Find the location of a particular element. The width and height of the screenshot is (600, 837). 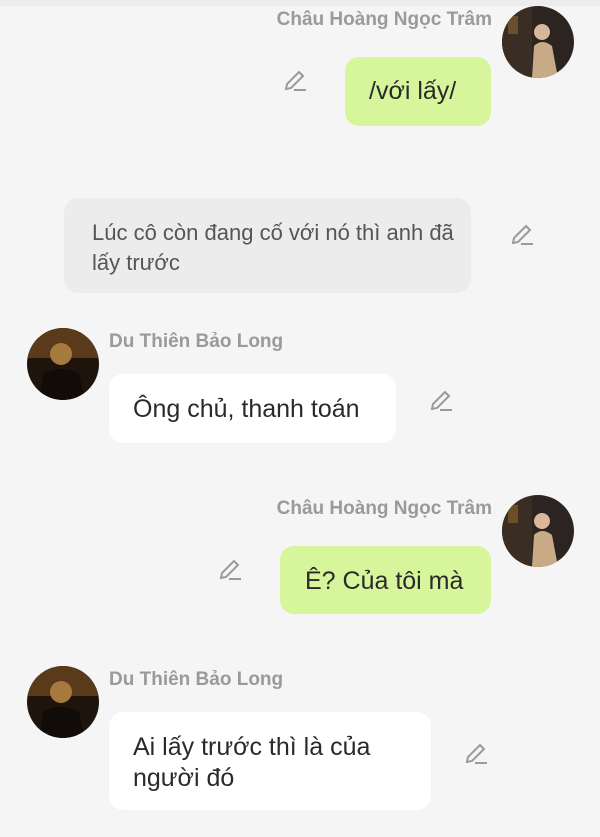

message-bubble: /với lấy/ is located at coordinates (418, 91).